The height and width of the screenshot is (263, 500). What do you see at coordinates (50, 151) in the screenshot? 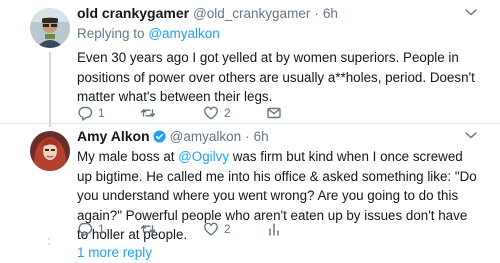
I see `avatar-amy-alkon` at bounding box center [50, 151].